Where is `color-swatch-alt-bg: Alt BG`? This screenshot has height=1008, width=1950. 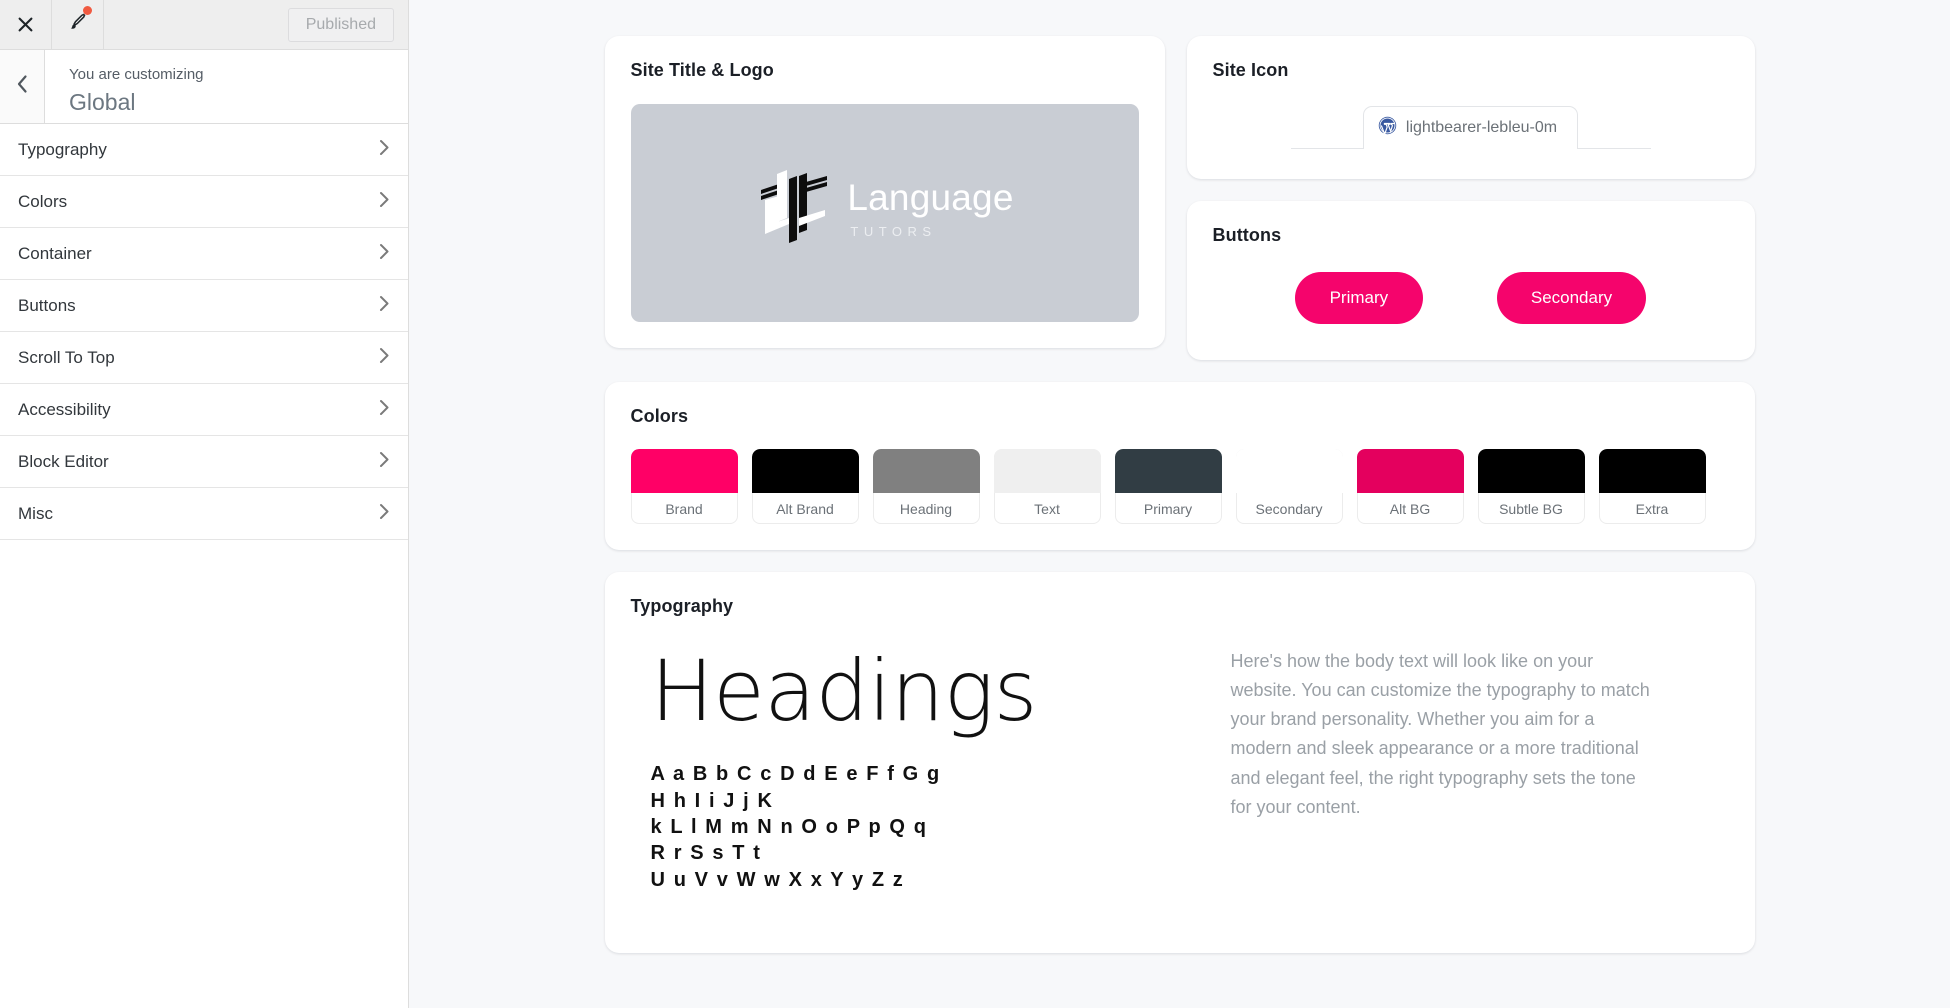 color-swatch-alt-bg: Alt BG is located at coordinates (1410, 486).